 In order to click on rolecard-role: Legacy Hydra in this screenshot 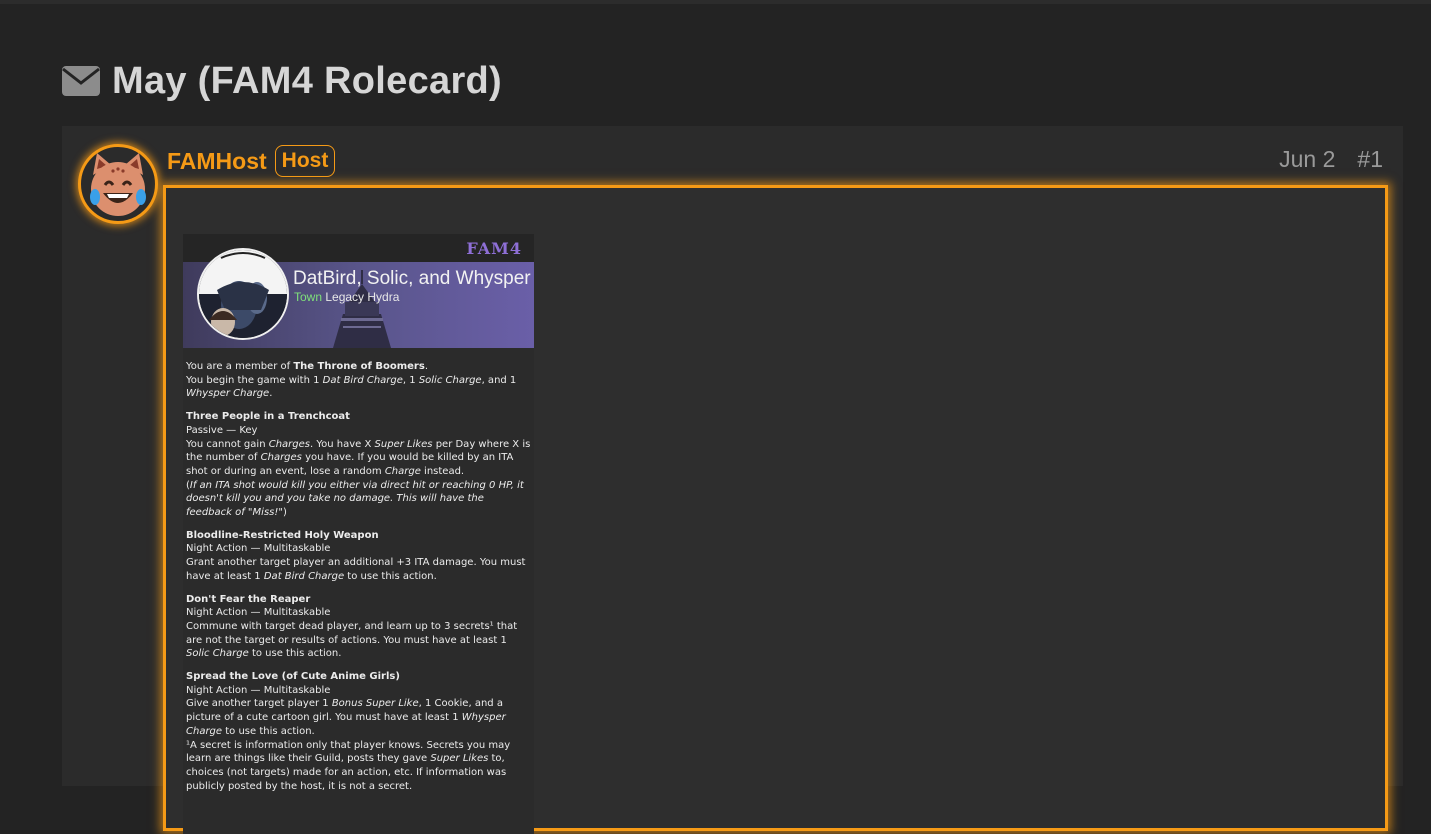, I will do `click(362, 297)`.